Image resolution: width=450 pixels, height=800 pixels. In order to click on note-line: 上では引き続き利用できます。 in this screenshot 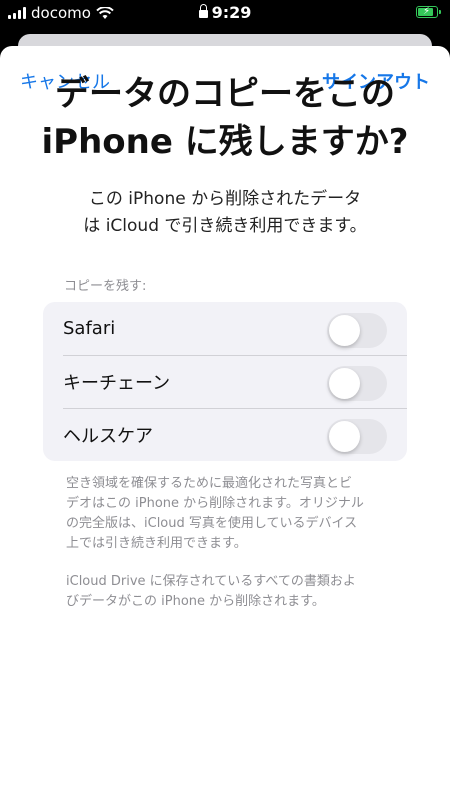, I will do `click(156, 543)`.